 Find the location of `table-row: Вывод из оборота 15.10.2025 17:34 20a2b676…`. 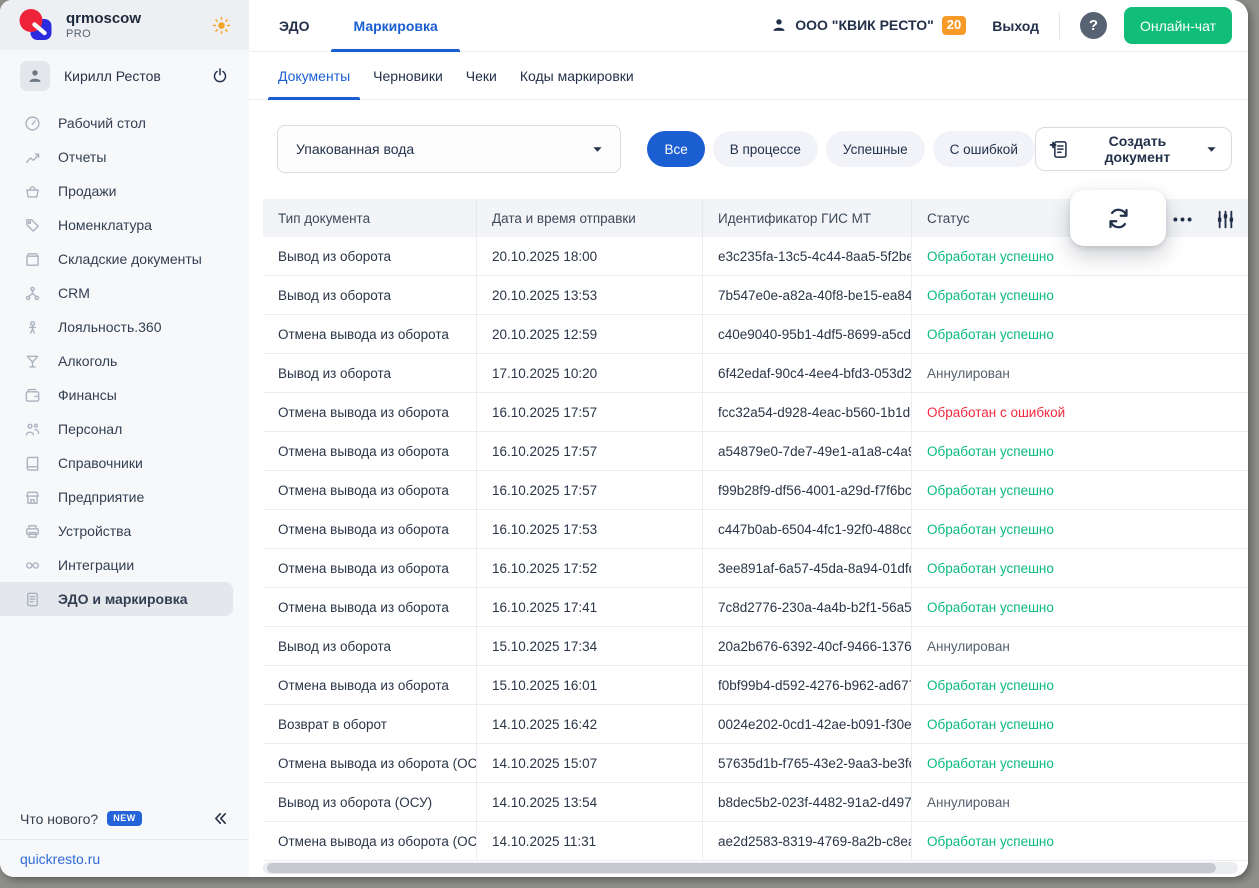

table-row: Вывод из оборота 15.10.2025 17:34 20a2b676… is located at coordinates (755, 646).